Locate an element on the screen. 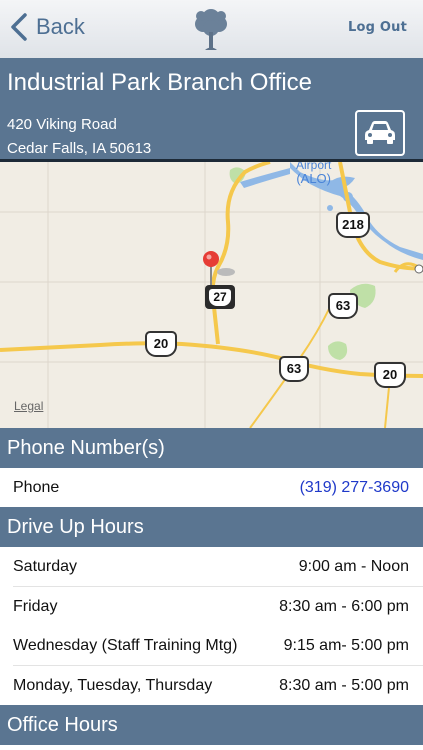 The height and width of the screenshot is (750, 423). back-label: Back is located at coordinates (60, 26).